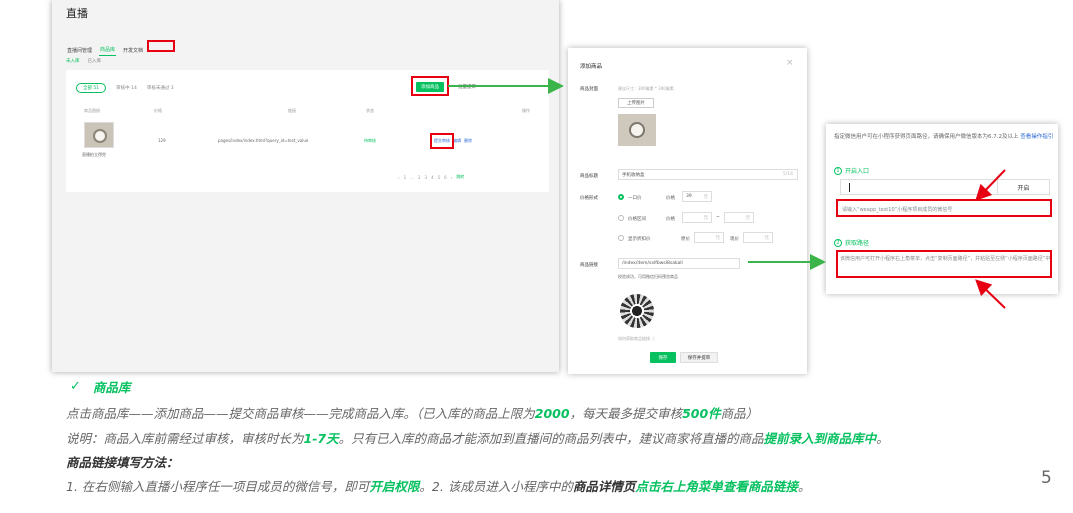  Describe the element at coordinates (370, 110) in the screenshot. I see `col-status: 状态` at that location.